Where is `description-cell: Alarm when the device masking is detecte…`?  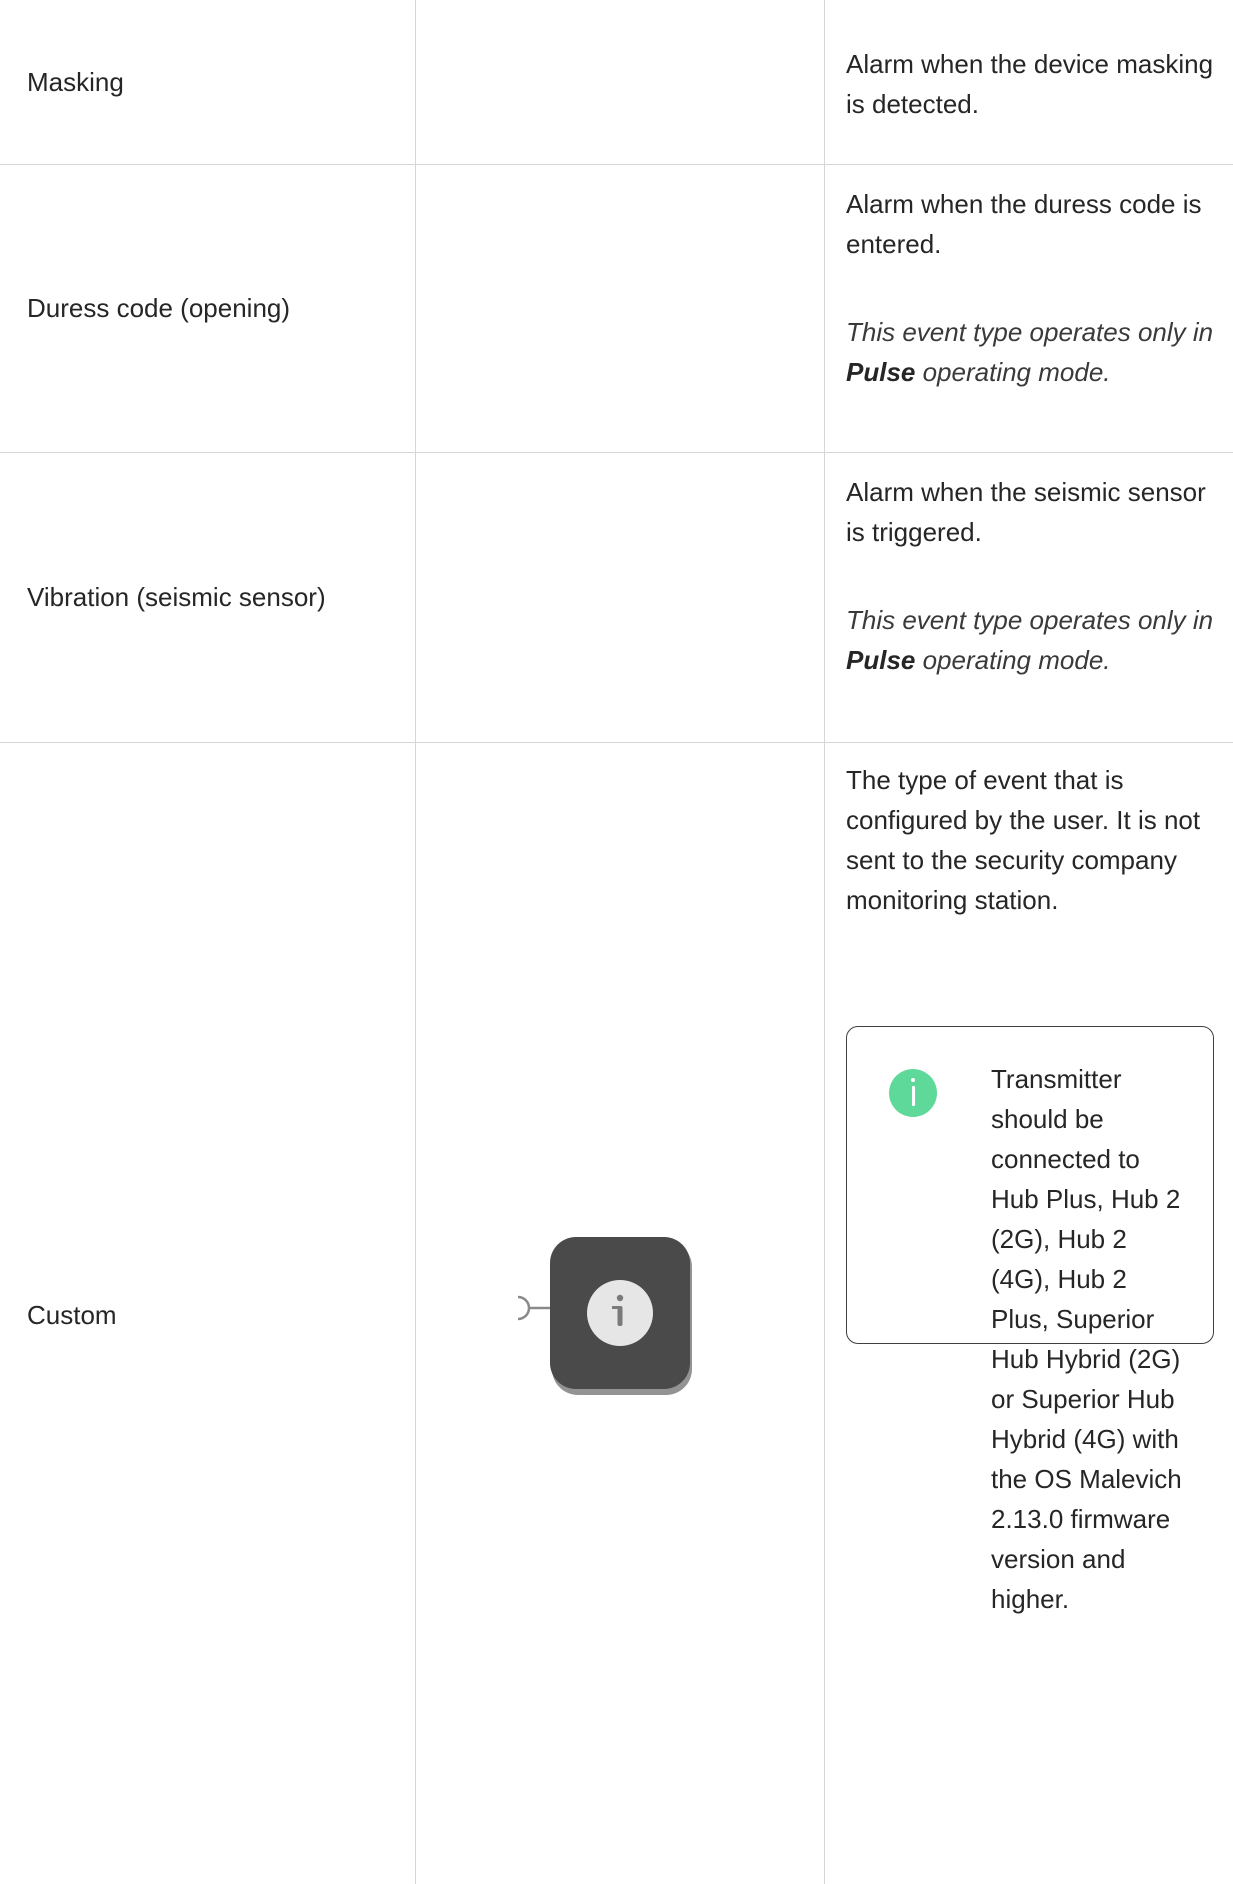 description-cell: Alarm when the device masking is detecte… is located at coordinates (1028, 82).